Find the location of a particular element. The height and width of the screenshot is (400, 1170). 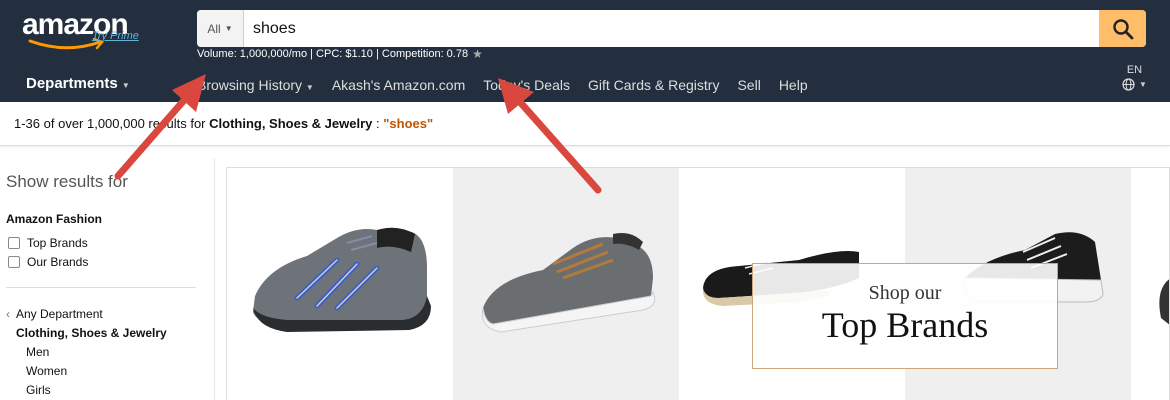

results-query: "shoes" is located at coordinates (408, 123).